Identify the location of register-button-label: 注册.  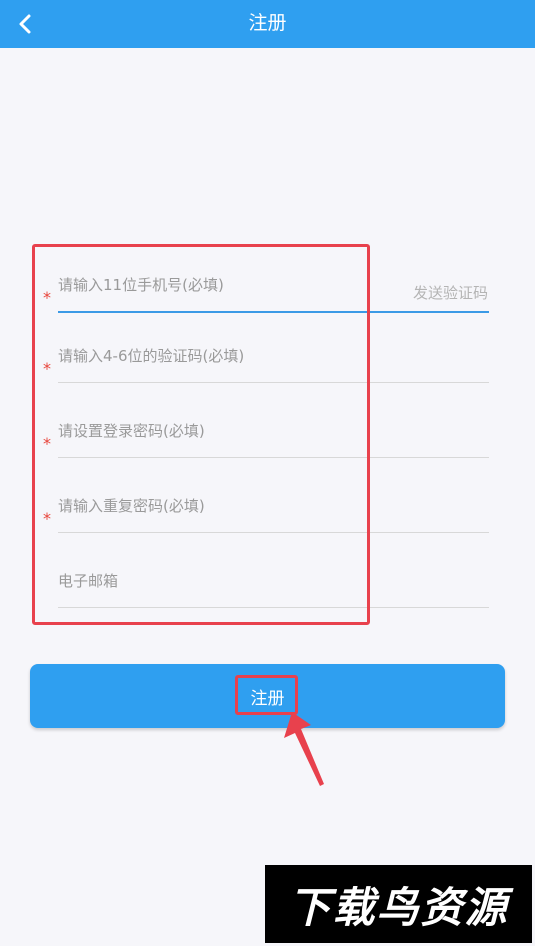
(267, 698).